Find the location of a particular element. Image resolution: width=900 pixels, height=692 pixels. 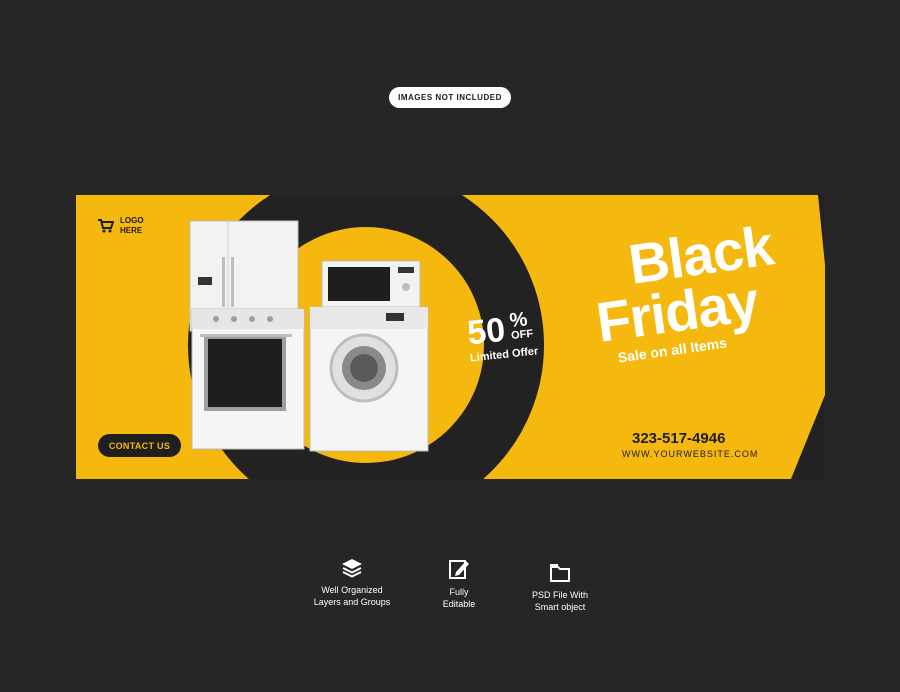

feature-psd-line1: PSD File With is located at coordinates (559, 595).